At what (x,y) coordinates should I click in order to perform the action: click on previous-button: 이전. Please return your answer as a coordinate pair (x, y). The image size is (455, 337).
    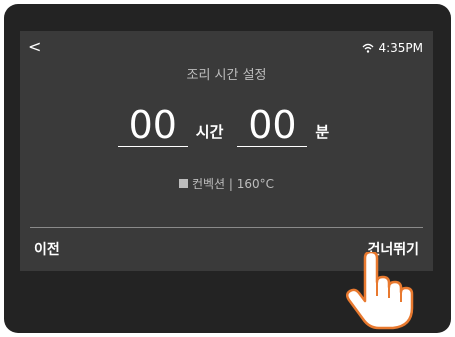
    Looking at the image, I should click on (47, 249).